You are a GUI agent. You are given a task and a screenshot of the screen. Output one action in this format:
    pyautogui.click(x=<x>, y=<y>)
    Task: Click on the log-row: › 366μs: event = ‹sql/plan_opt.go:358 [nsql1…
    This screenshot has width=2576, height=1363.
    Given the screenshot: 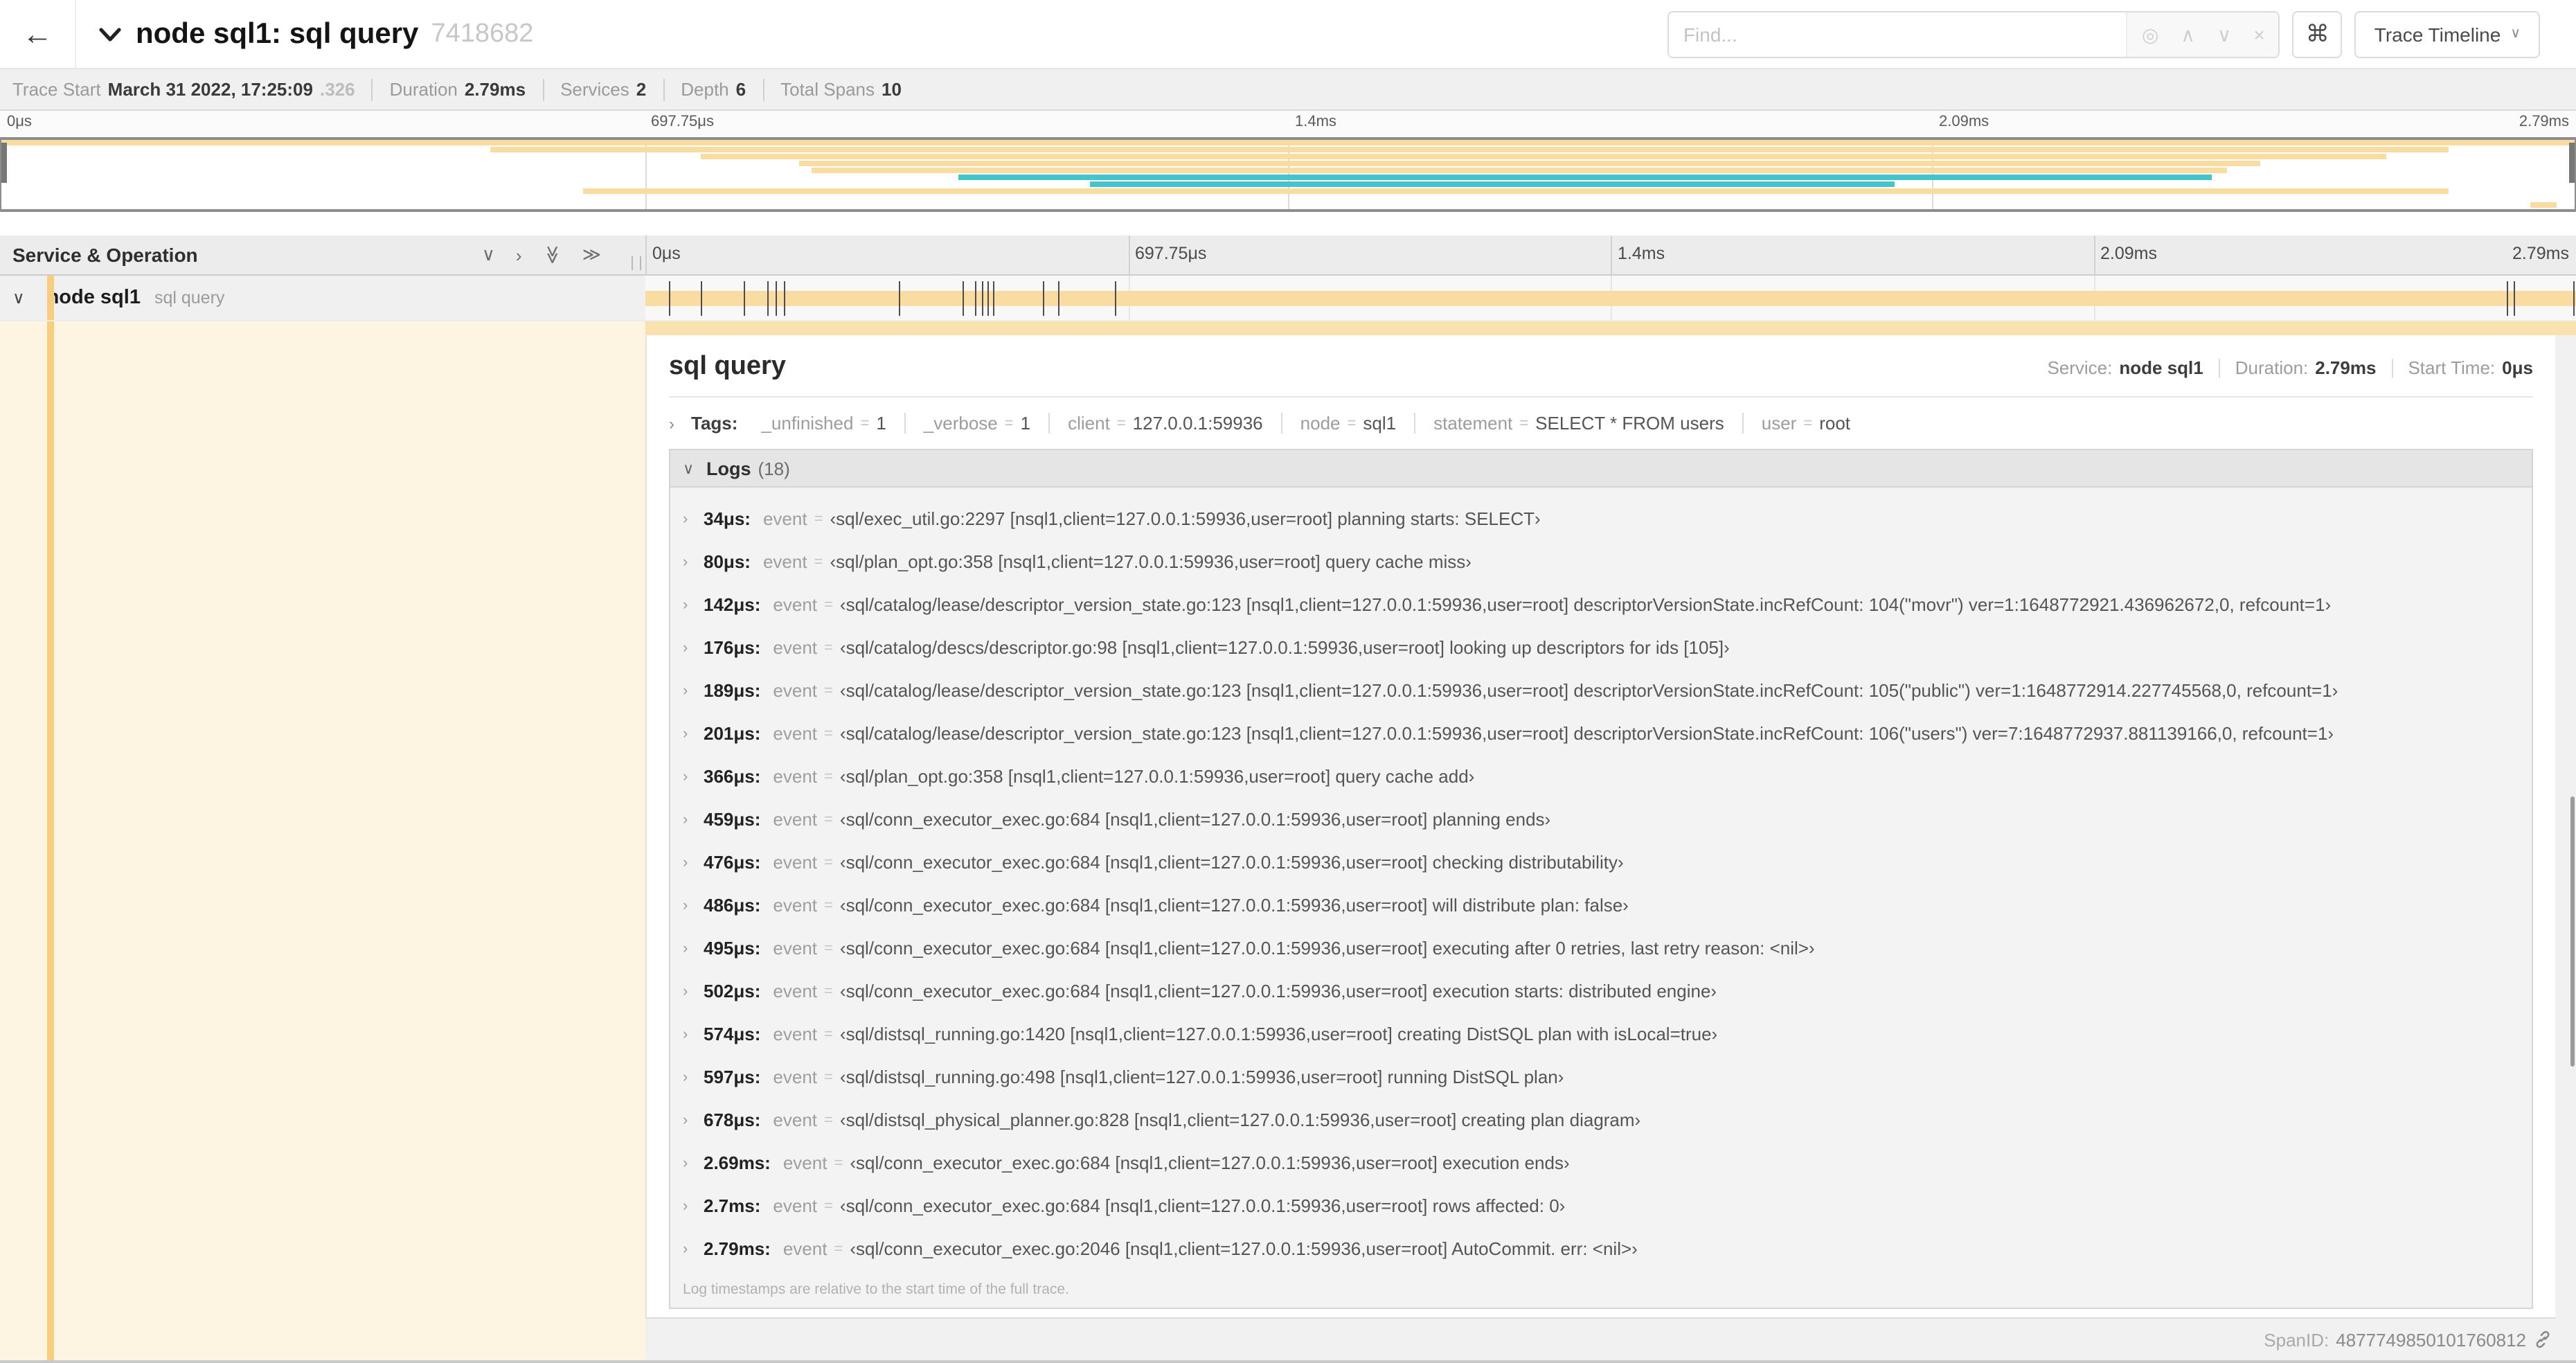 What is the action you would take?
    pyautogui.click(x=1601, y=776)
    